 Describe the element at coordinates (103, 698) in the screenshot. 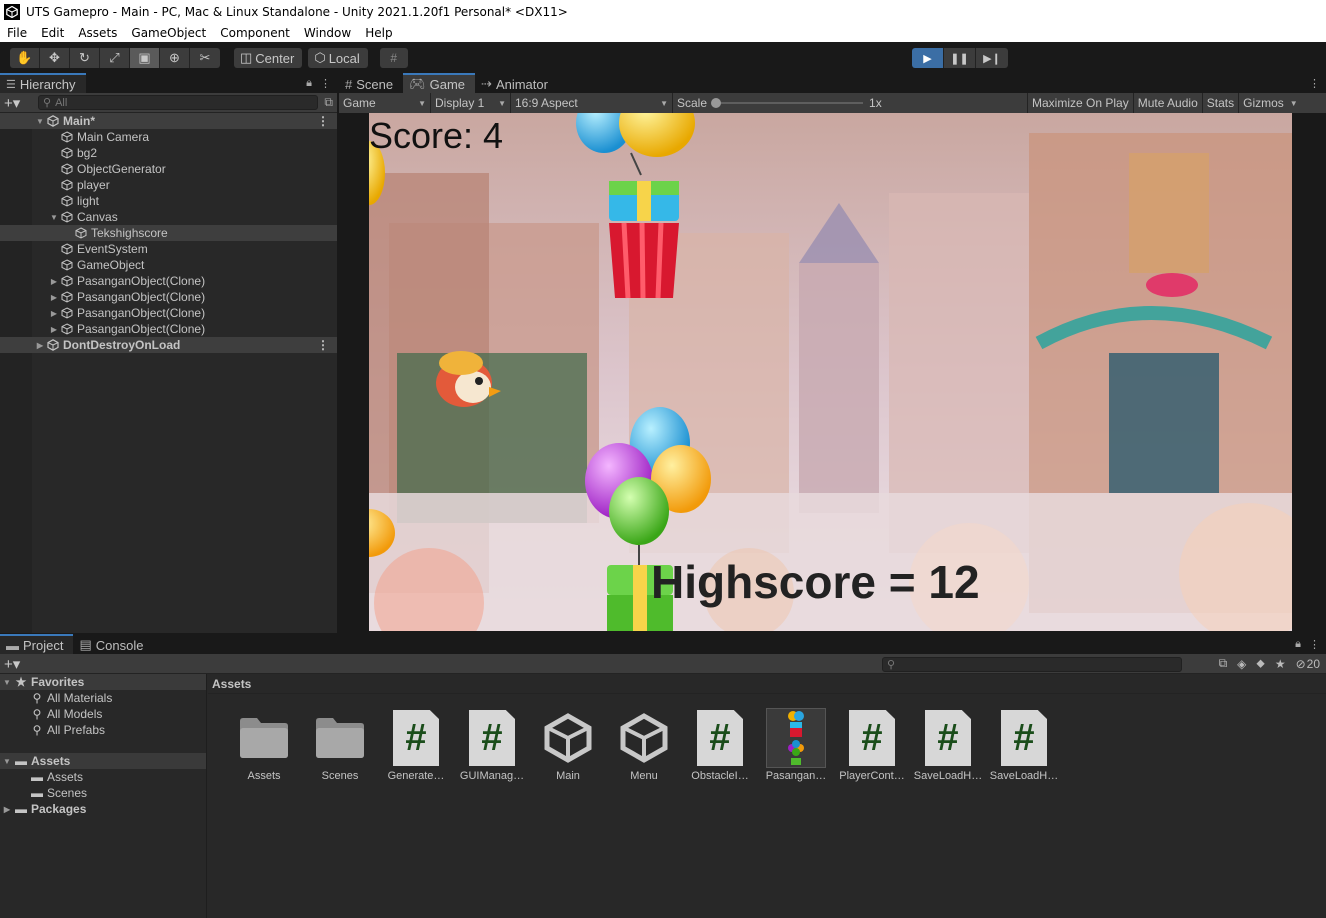

I see `favorite-all-materials: ⚲ All Materials` at that location.